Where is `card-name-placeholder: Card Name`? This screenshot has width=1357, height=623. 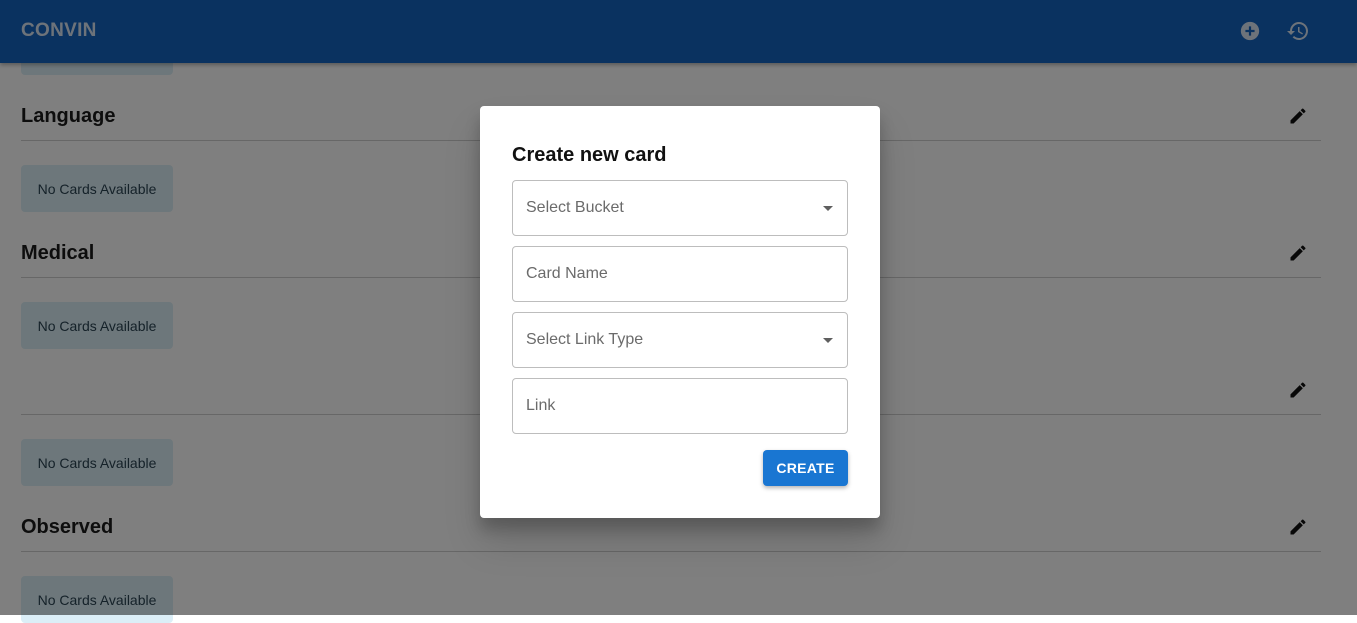
card-name-placeholder: Card Name is located at coordinates (567, 273).